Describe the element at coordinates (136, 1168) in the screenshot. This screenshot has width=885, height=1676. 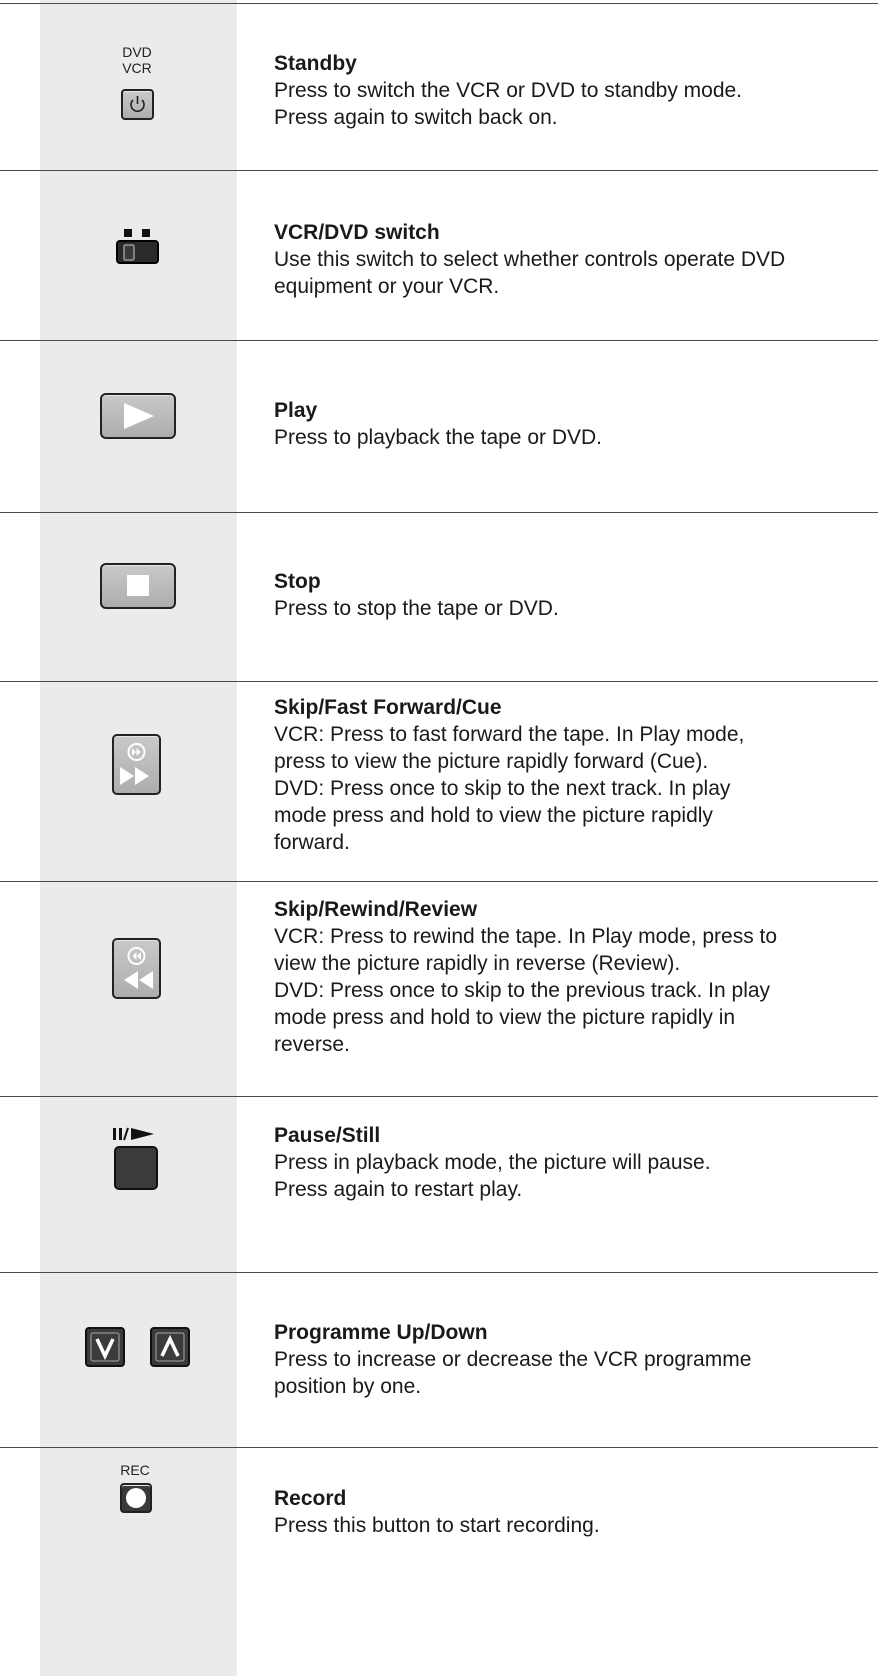
I see `pause-still-icon` at that location.